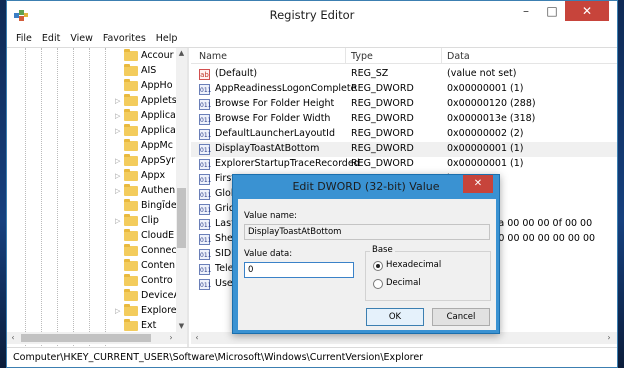  Describe the element at coordinates (92, 281) in the screenshot. I see `tree-item: Contro` at that location.